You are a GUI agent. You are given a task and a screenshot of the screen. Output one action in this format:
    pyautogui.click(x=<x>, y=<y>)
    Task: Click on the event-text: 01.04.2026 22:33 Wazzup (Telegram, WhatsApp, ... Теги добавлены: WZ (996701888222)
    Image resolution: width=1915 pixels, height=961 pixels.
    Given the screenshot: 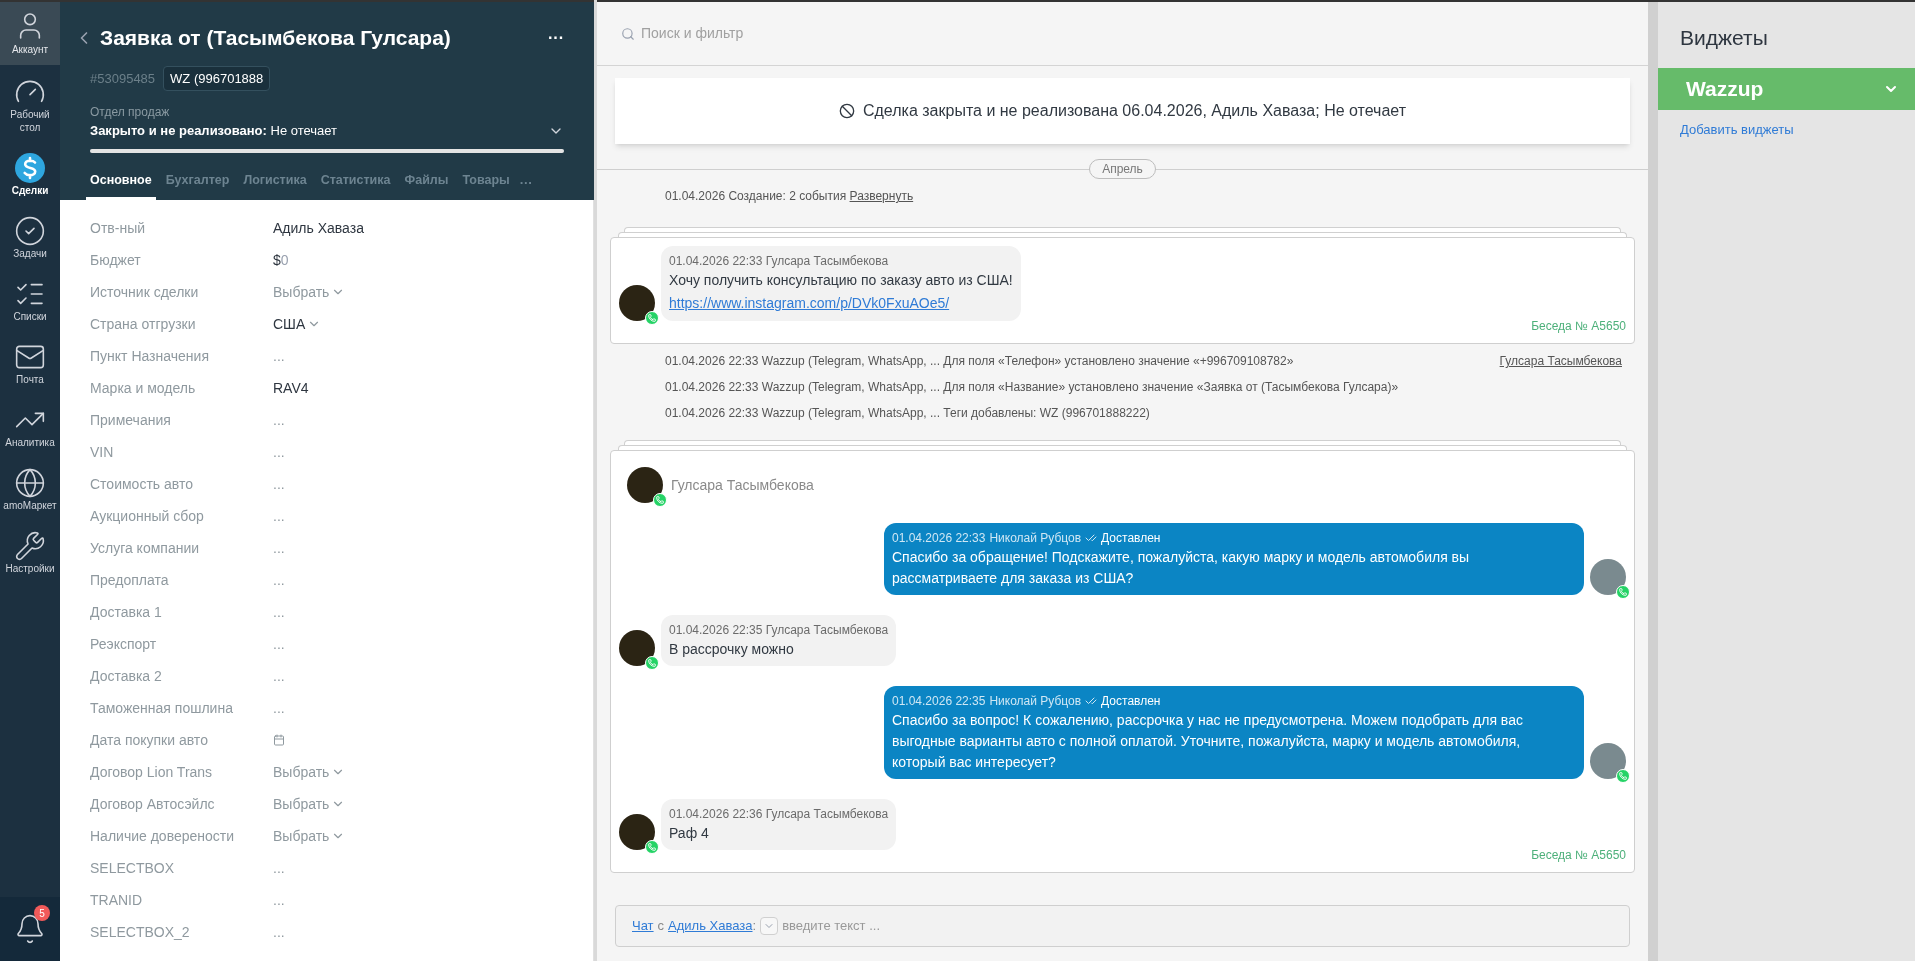 What is the action you would take?
    pyautogui.click(x=907, y=413)
    